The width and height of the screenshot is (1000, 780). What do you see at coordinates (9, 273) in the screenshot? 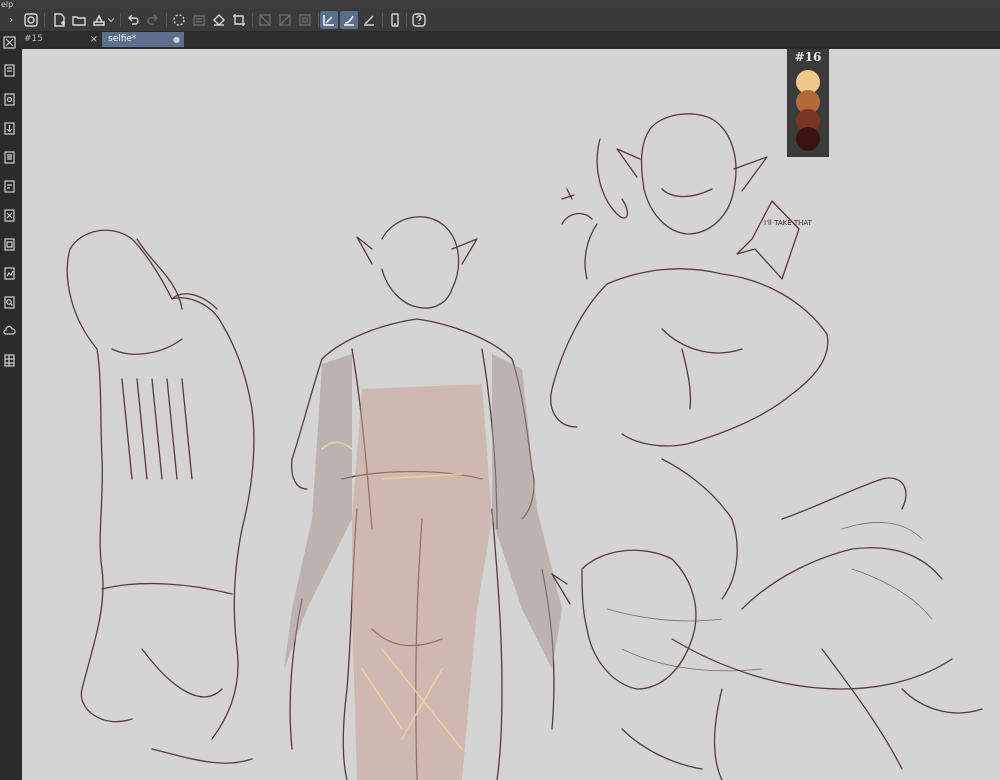
I see `chart-panel-icon` at bounding box center [9, 273].